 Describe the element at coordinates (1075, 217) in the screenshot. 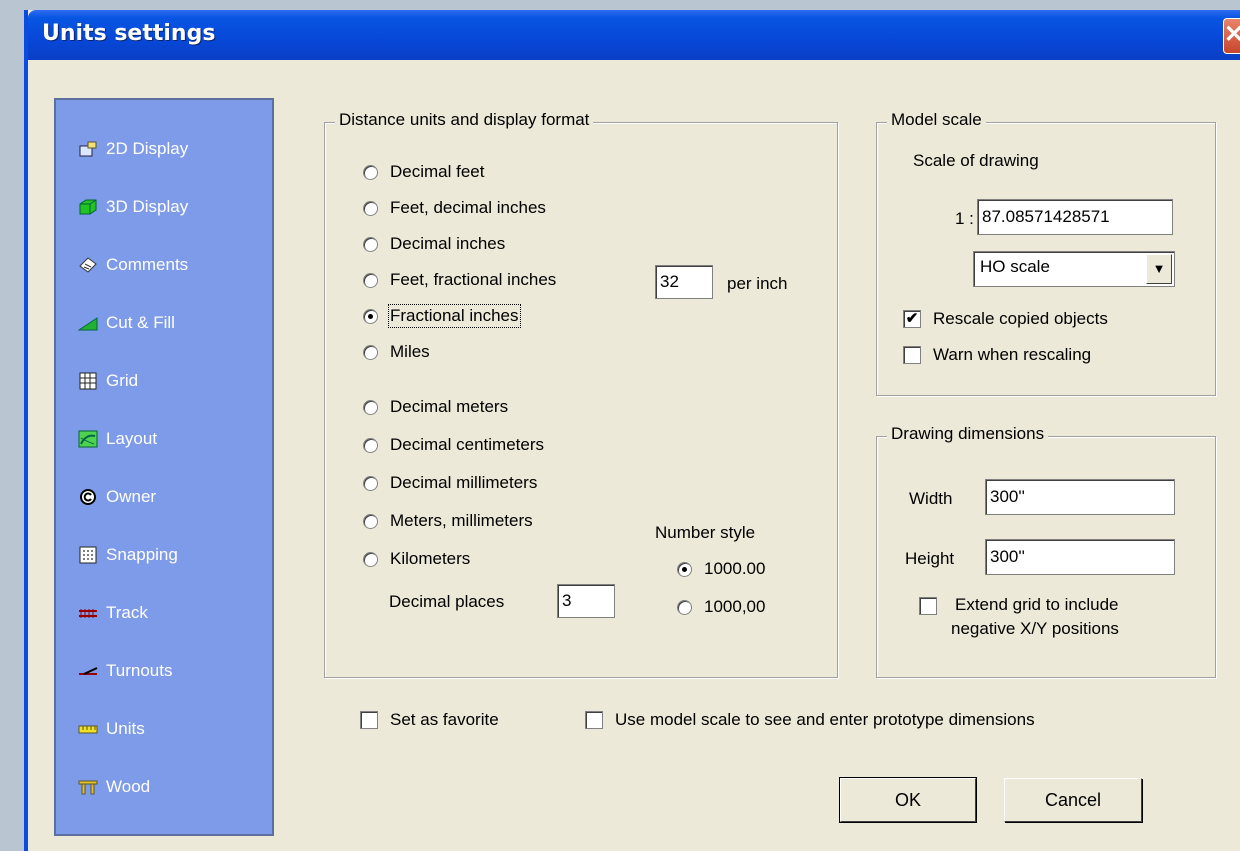

I see `scale-ratio-input` at that location.